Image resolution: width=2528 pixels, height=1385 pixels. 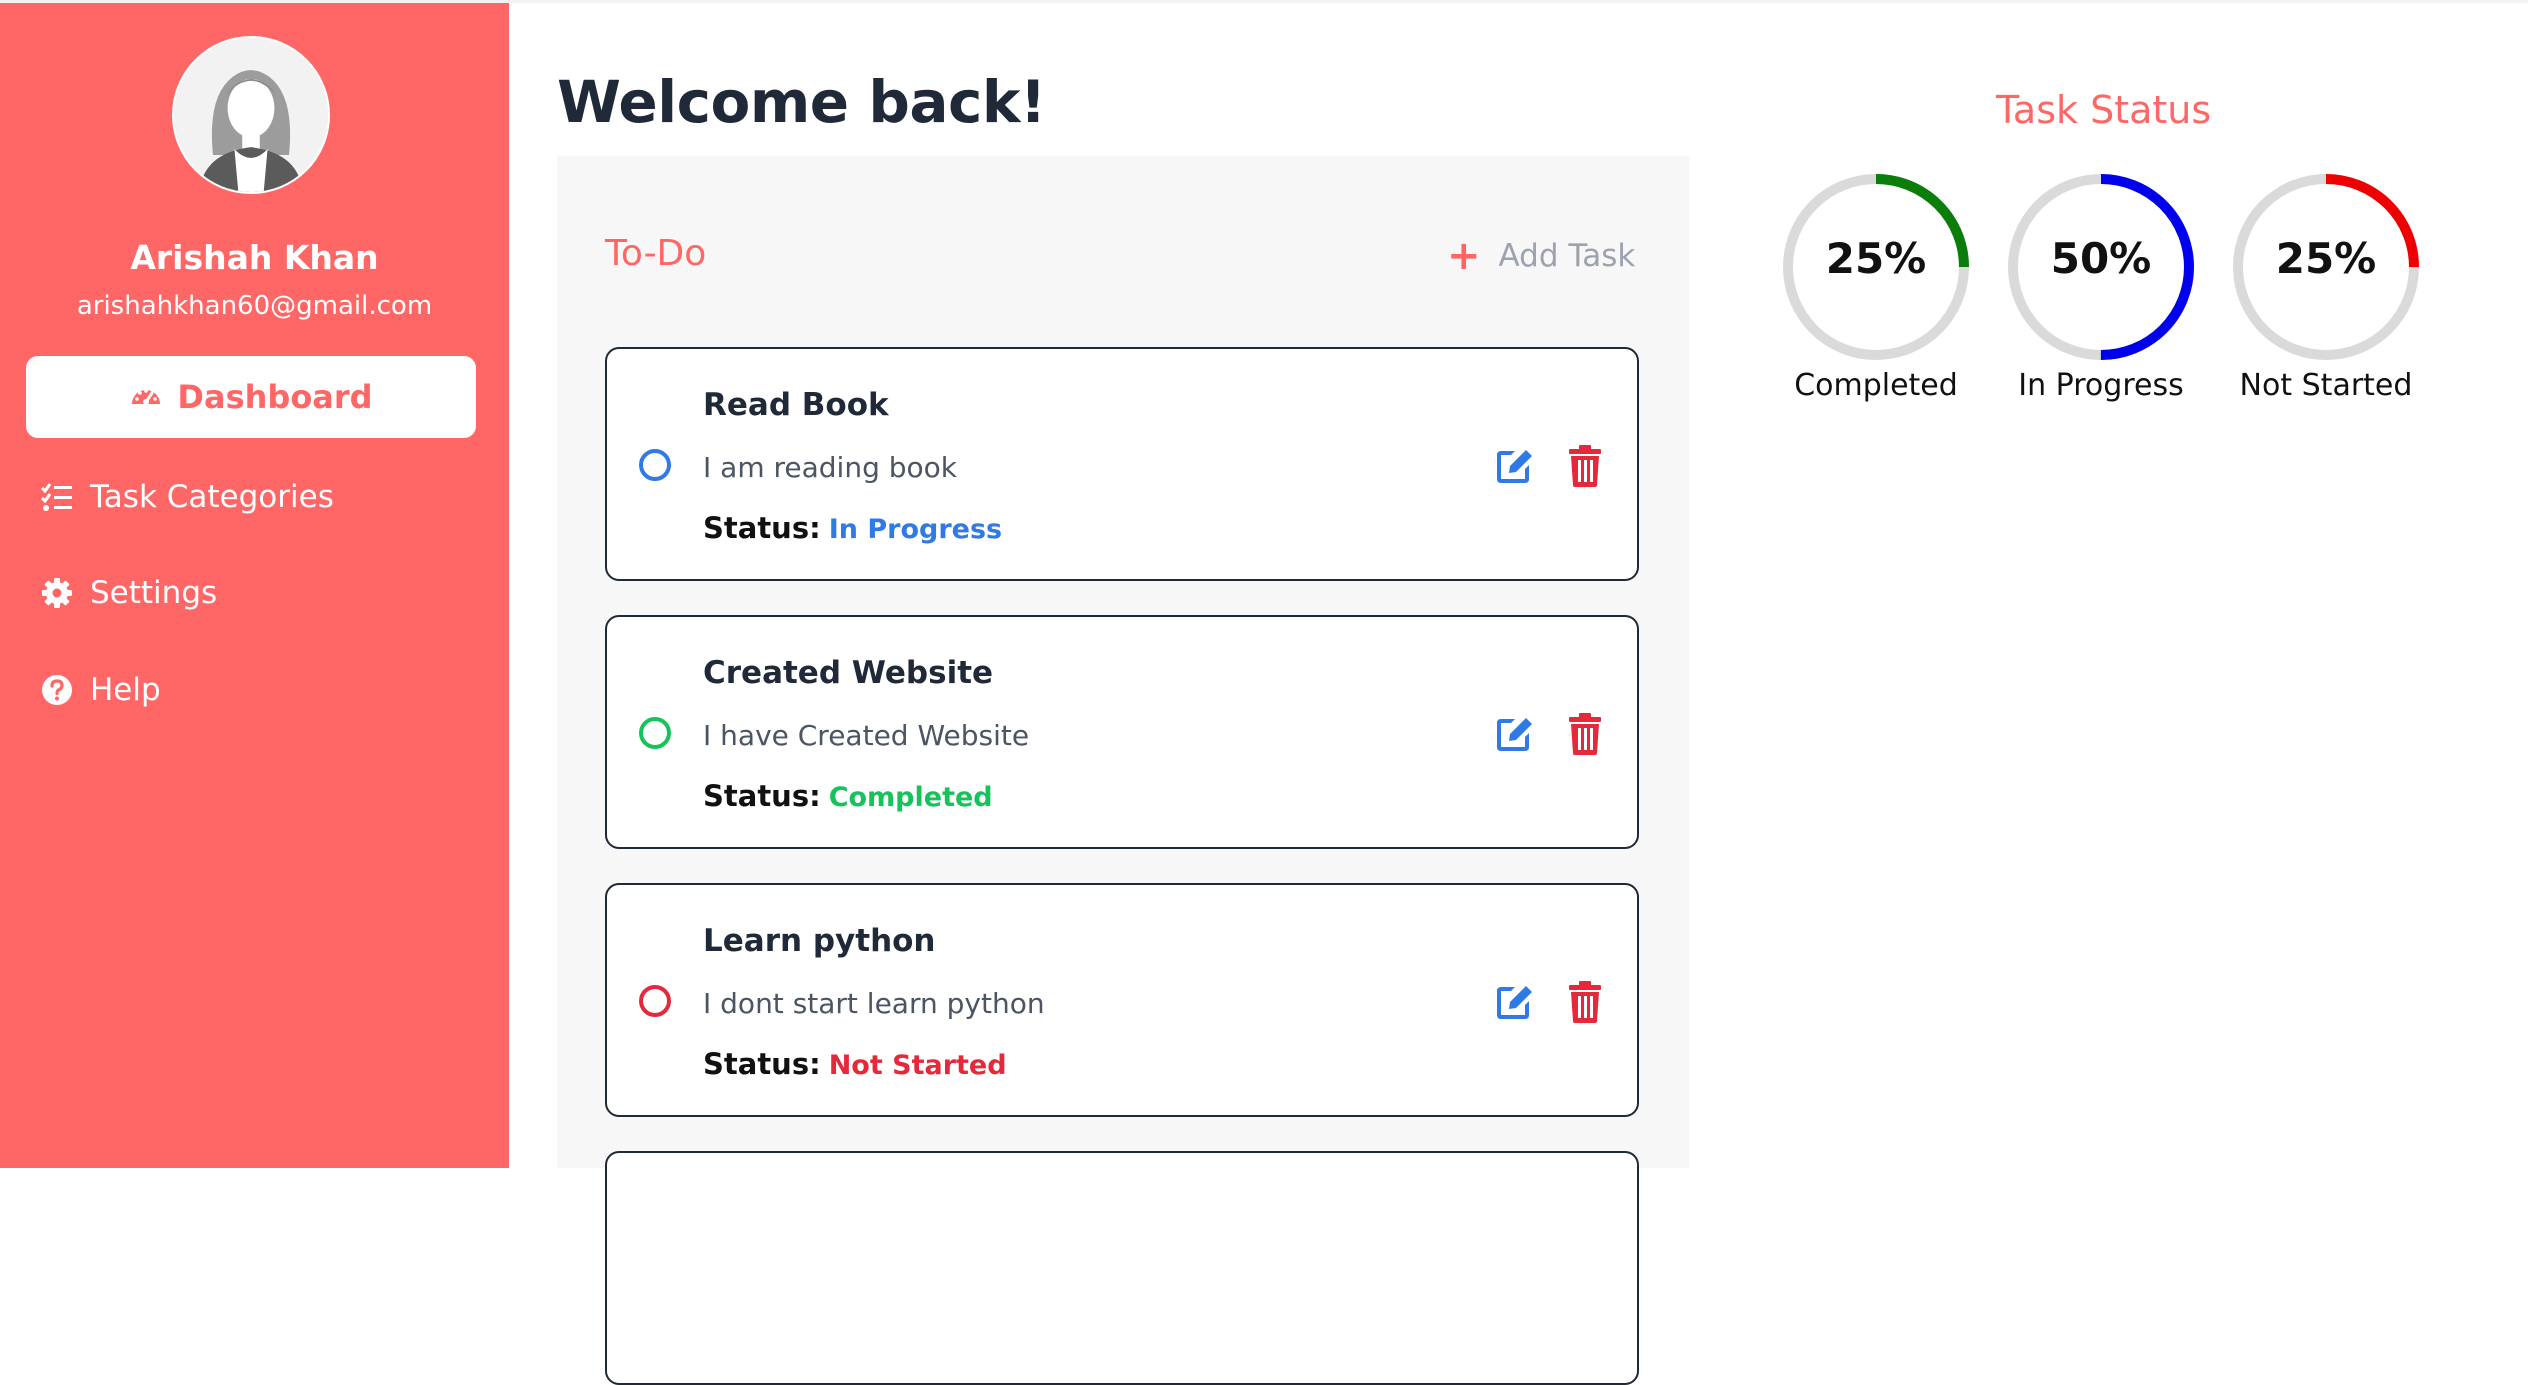 What do you see at coordinates (796, 405) in the screenshot?
I see `task-title: Read Book` at bounding box center [796, 405].